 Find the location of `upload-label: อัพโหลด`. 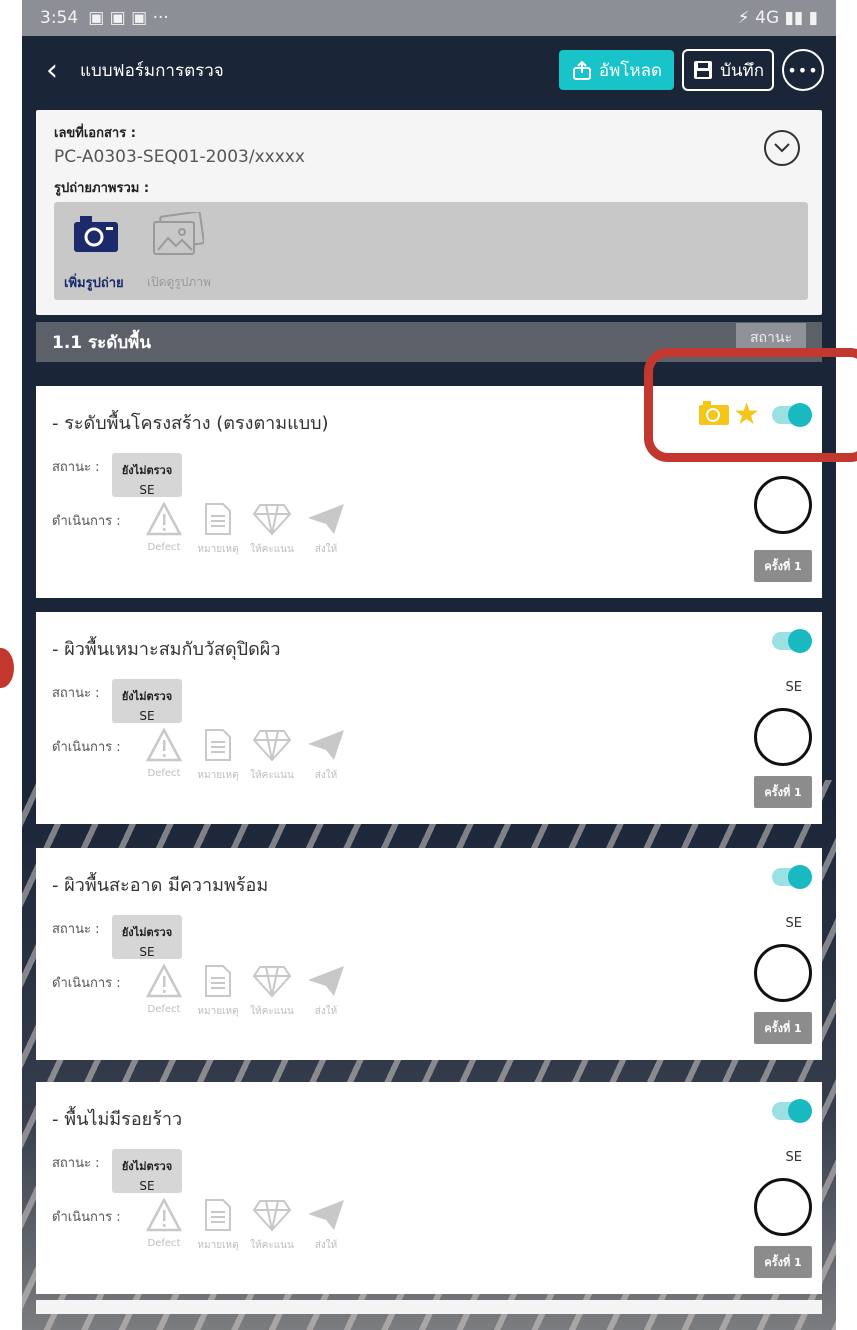

upload-label: อัพโหลด is located at coordinates (630, 70).